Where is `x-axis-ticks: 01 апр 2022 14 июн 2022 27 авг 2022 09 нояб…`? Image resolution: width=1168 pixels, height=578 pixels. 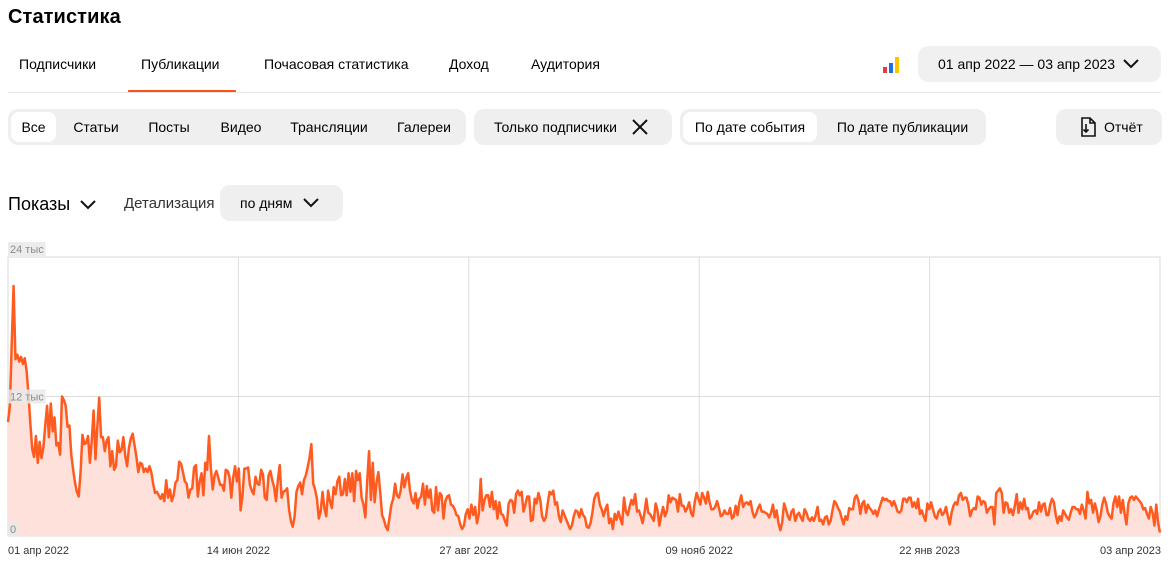
x-axis-ticks: 01 апр 2022 14 июн 2022 27 авг 2022 09 нояб… is located at coordinates (584, 551).